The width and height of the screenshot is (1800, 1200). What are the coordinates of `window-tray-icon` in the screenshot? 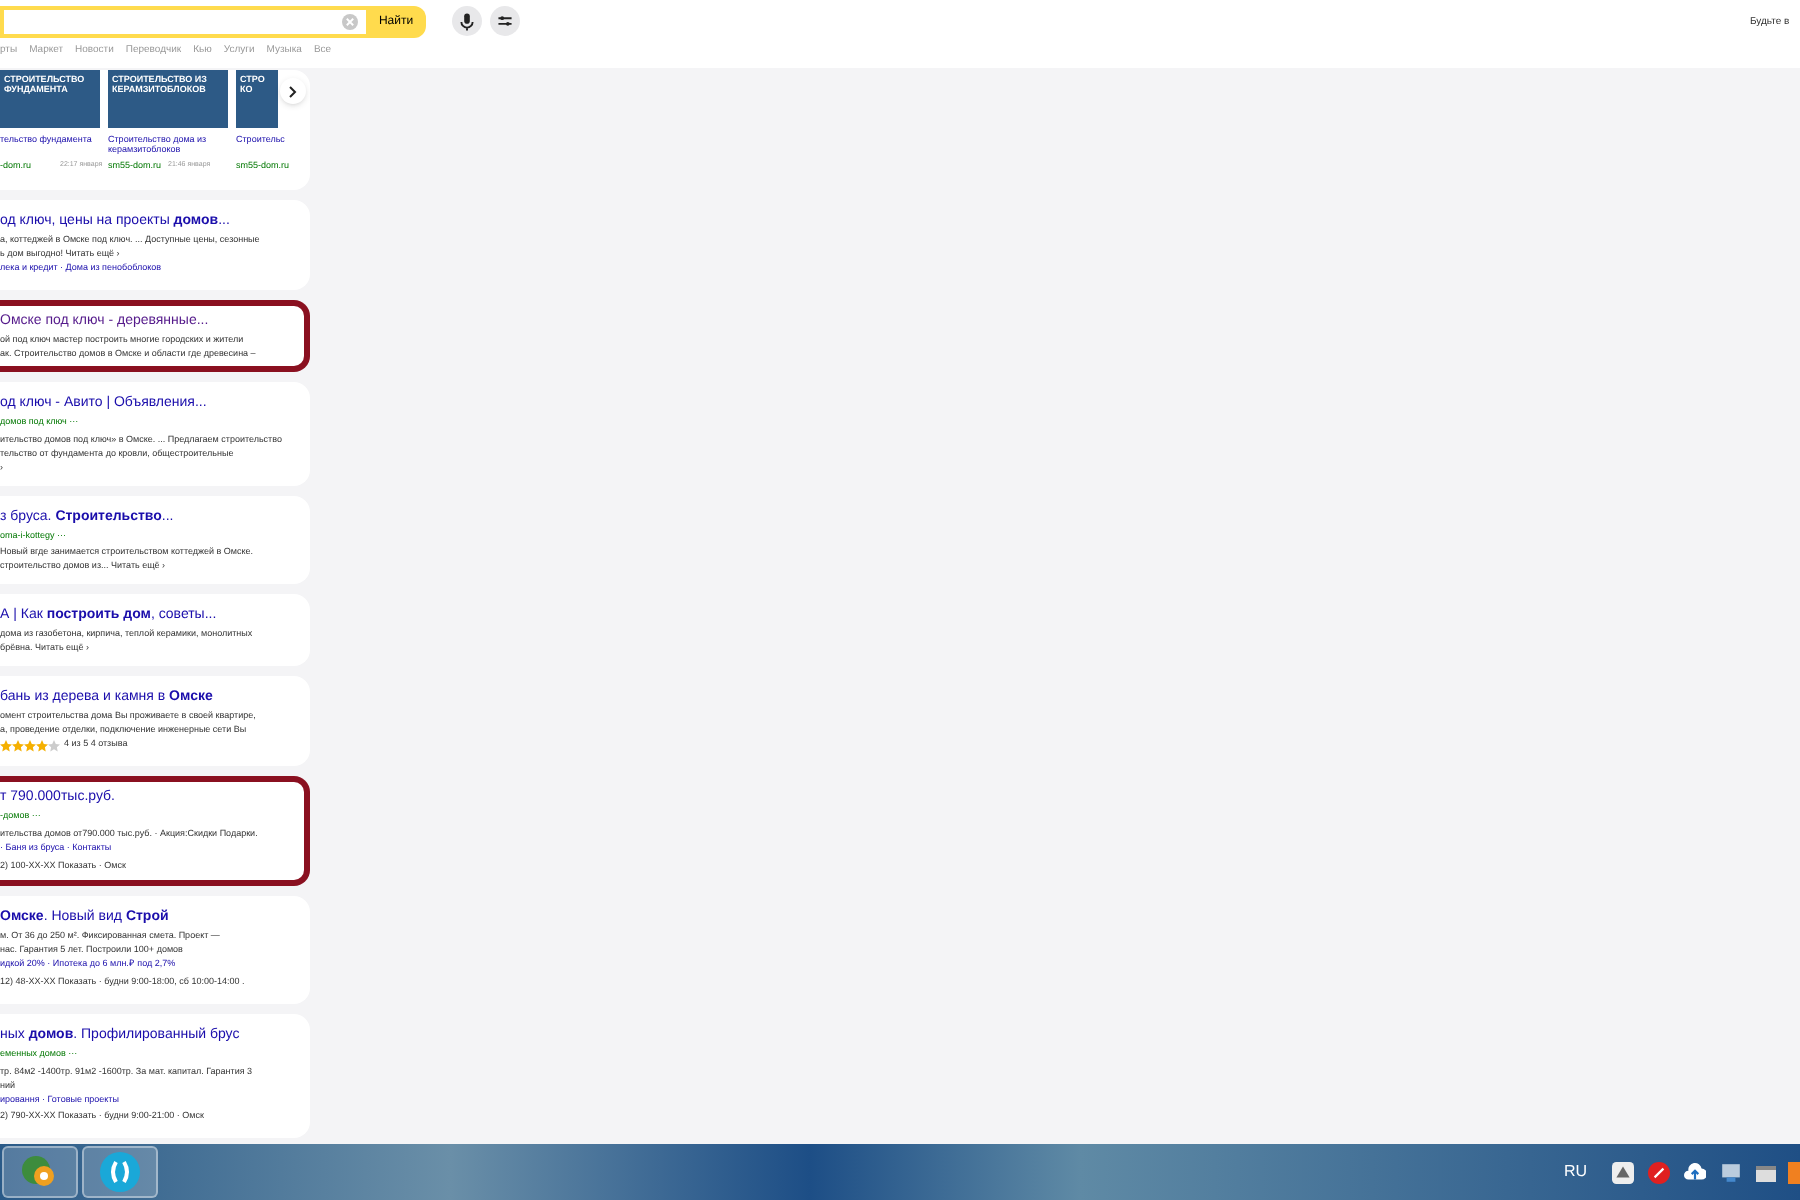 It's located at (1766, 1174).